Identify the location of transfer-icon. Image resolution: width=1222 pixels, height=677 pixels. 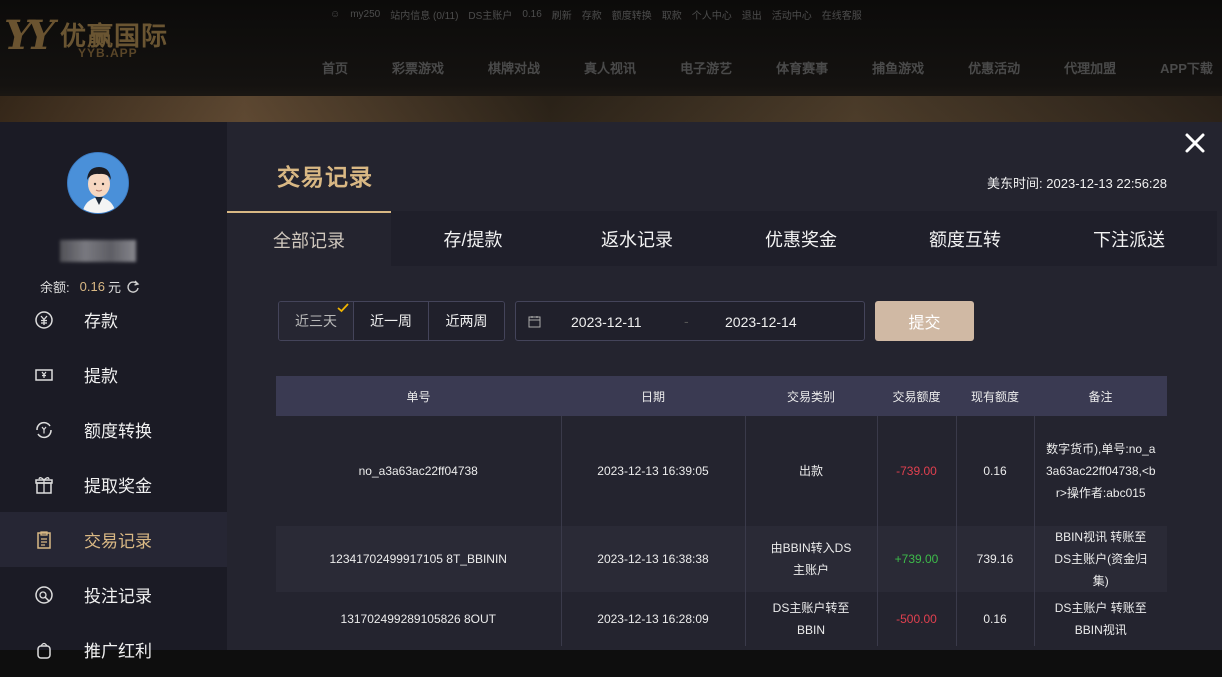
(44, 430).